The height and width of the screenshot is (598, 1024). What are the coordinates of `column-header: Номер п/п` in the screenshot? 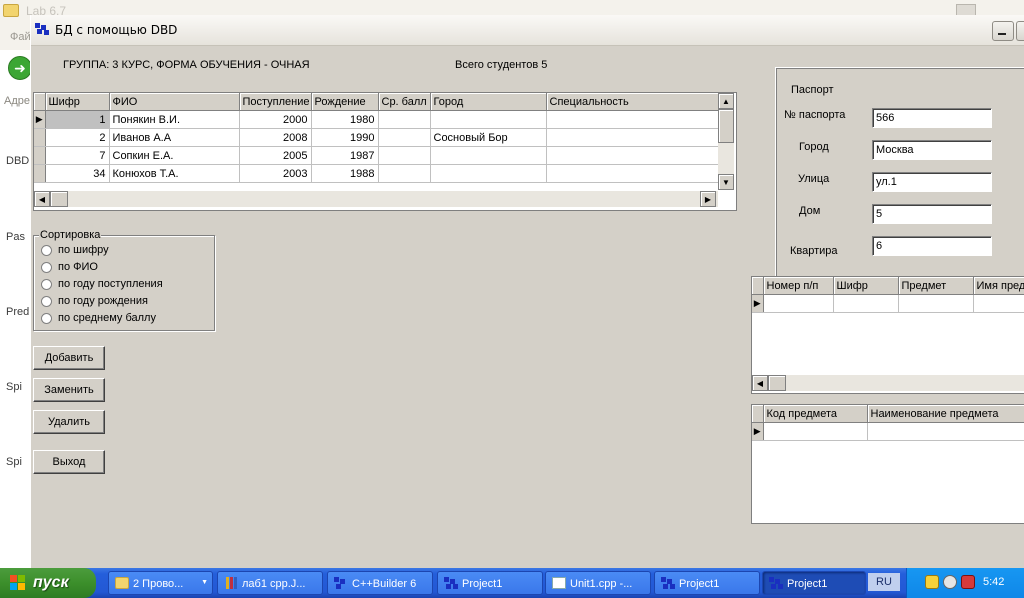 It's located at (798, 286).